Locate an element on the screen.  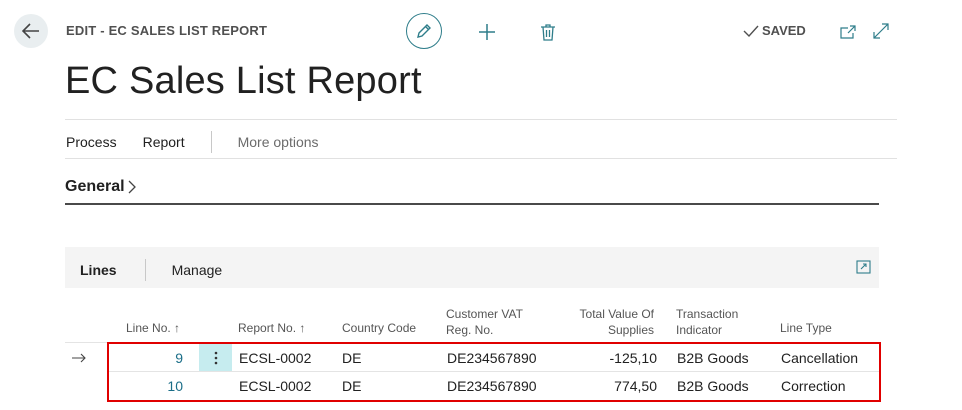
col-transaction-line1: Transaction is located at coordinates (707, 314).